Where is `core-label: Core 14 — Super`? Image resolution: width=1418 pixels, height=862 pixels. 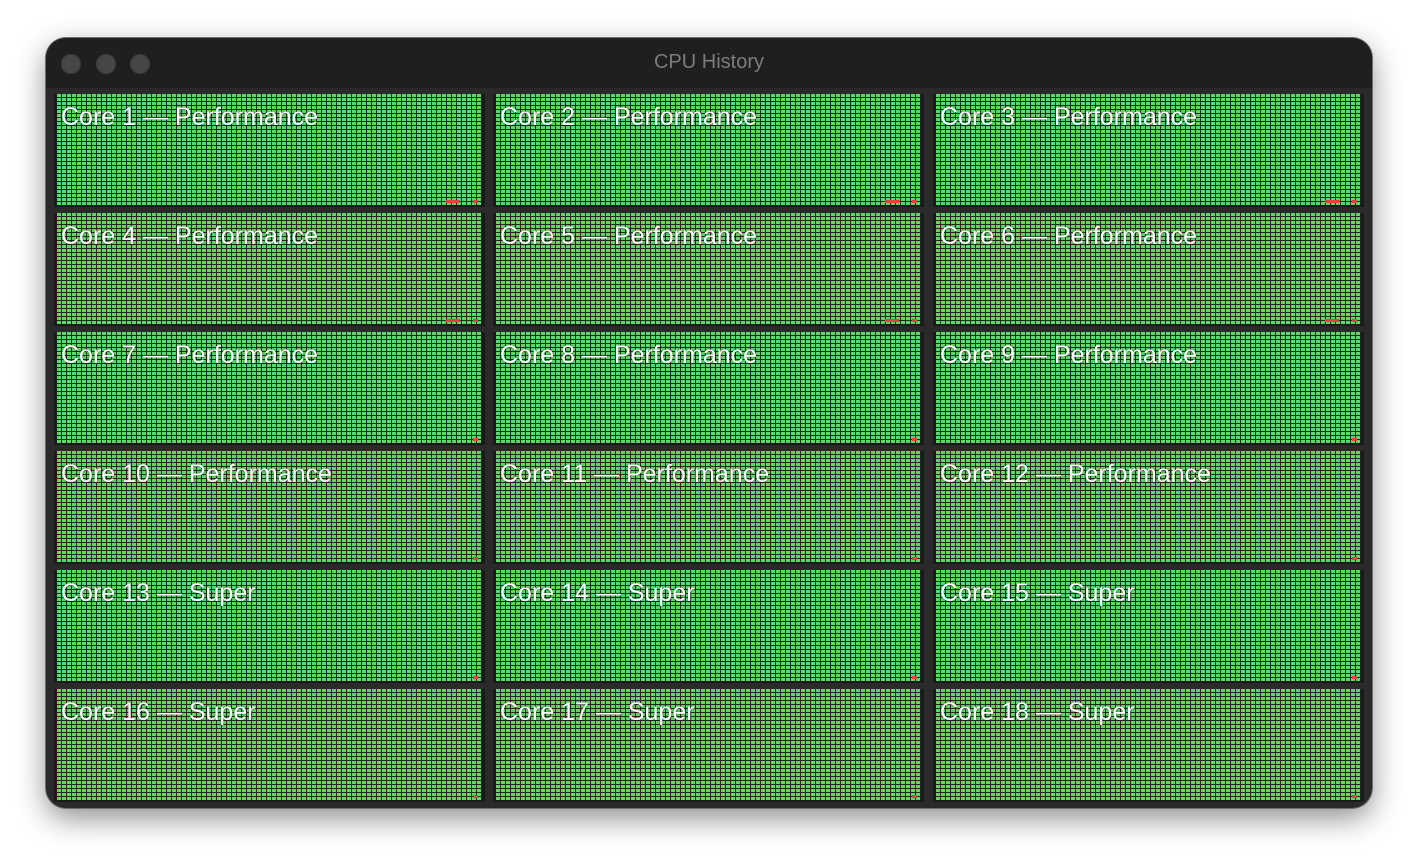
core-label: Core 14 — Super is located at coordinates (597, 593).